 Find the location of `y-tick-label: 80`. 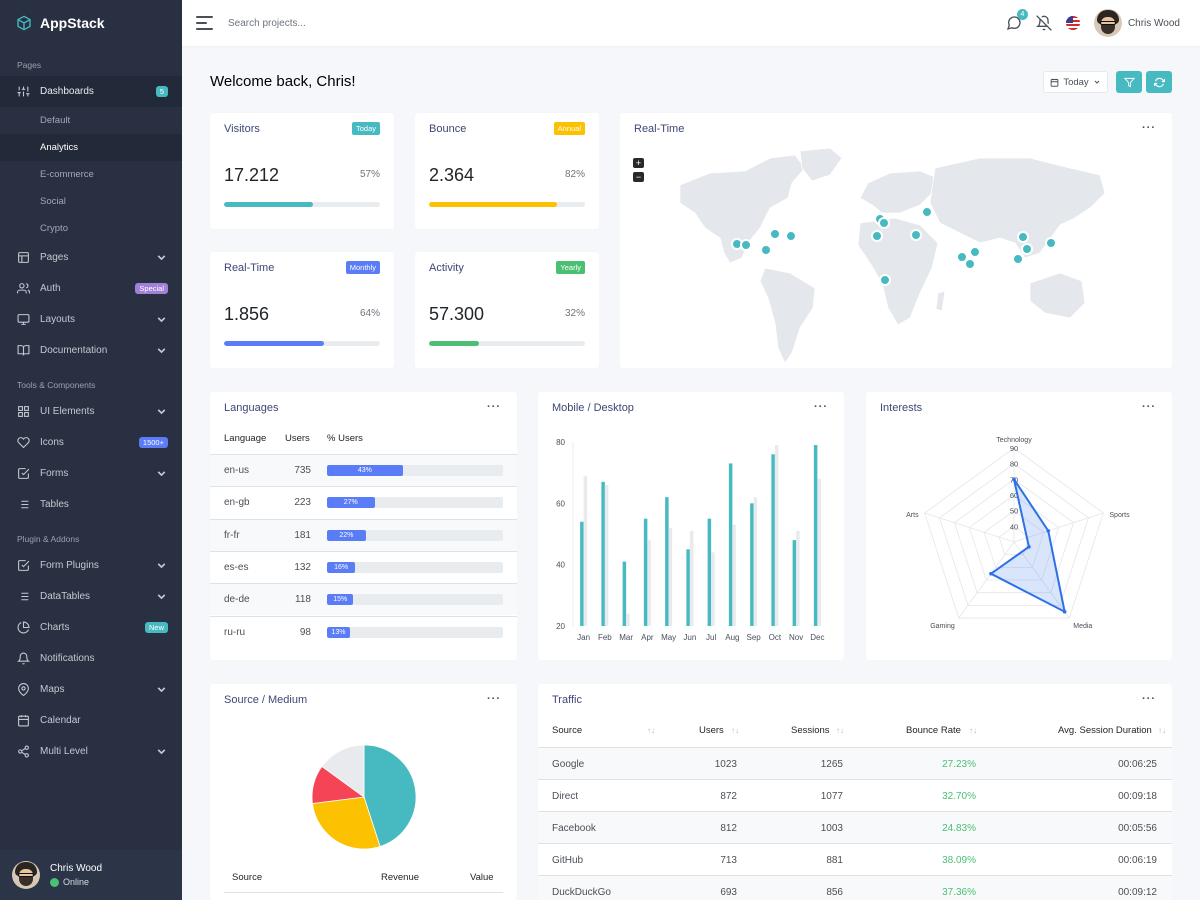

y-tick-label: 80 is located at coordinates (560, 442).